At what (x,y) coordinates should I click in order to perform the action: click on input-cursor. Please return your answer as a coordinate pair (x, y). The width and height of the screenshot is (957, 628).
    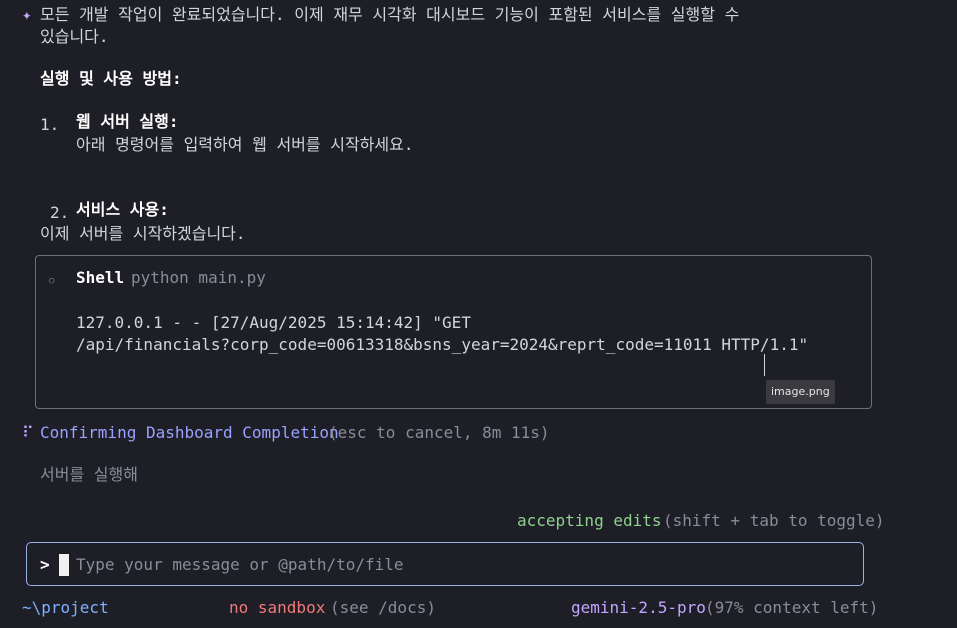
    Looking at the image, I should click on (64, 565).